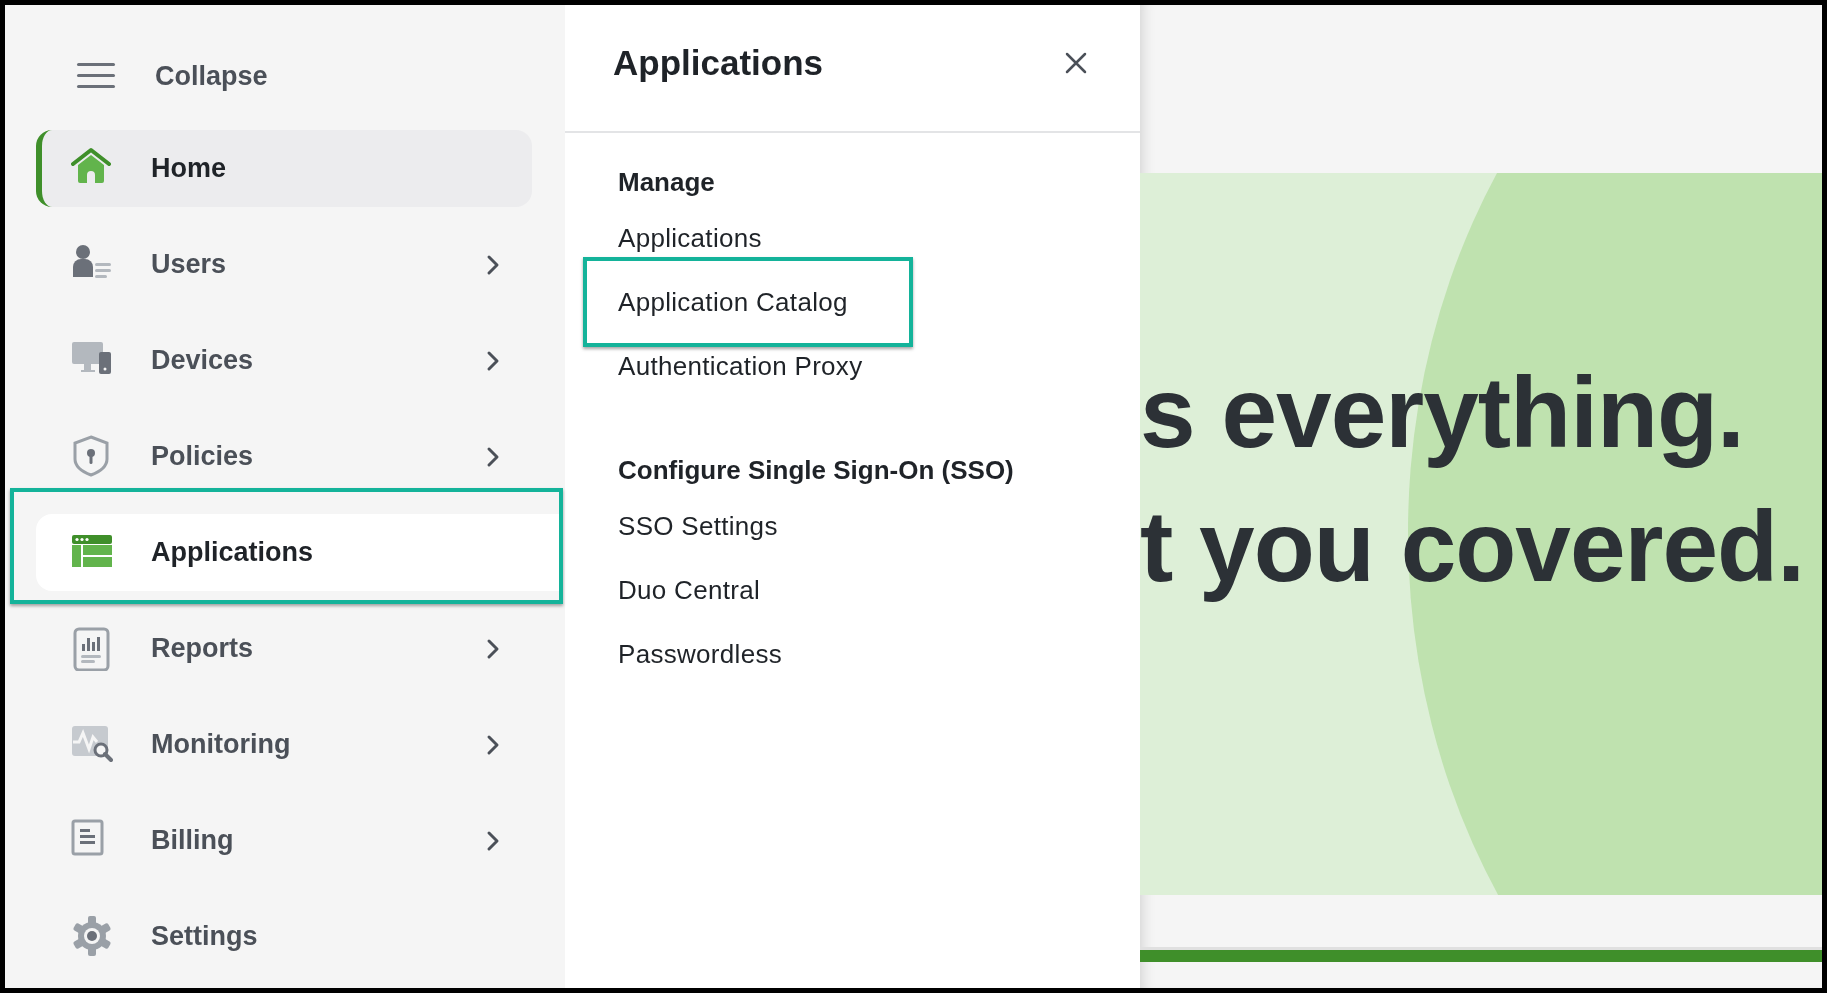  Describe the element at coordinates (816, 470) in the screenshot. I see `section-heading: Configure Single Sign-On (SSO)` at that location.